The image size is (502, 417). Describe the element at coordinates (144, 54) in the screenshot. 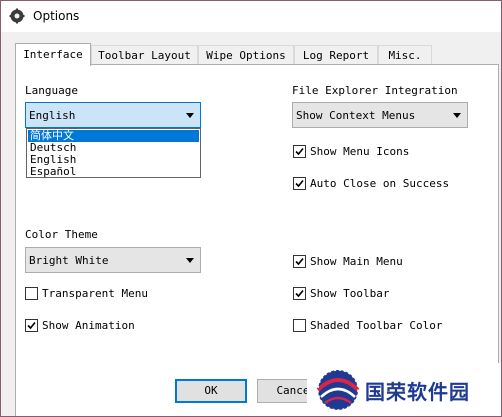

I see `tab-toolbar-layout: Toolbar Layout` at that location.